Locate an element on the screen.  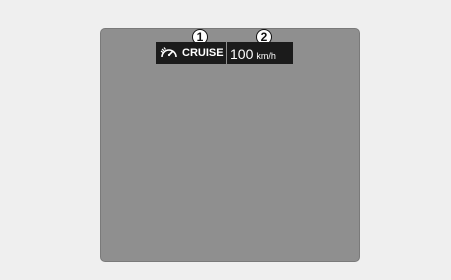
cruise-control-speedometer-icon is located at coordinates (168, 52).